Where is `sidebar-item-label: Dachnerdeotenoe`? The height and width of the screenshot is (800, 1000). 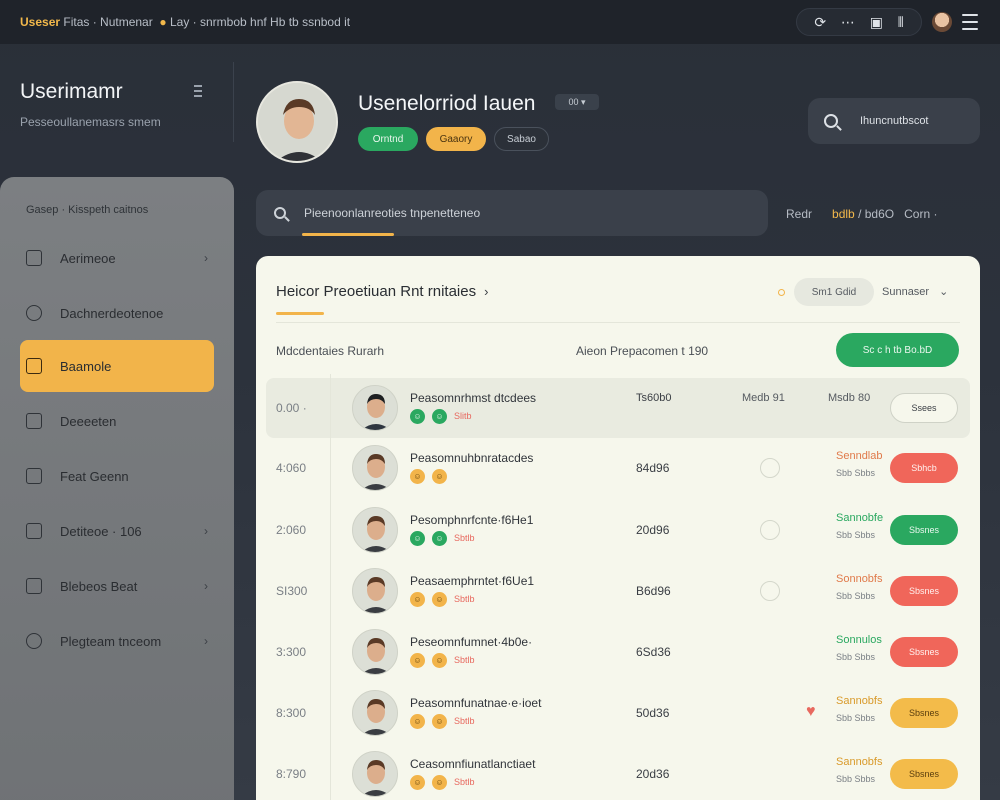
sidebar-item-label: Dachnerdeotenoe is located at coordinates (112, 313).